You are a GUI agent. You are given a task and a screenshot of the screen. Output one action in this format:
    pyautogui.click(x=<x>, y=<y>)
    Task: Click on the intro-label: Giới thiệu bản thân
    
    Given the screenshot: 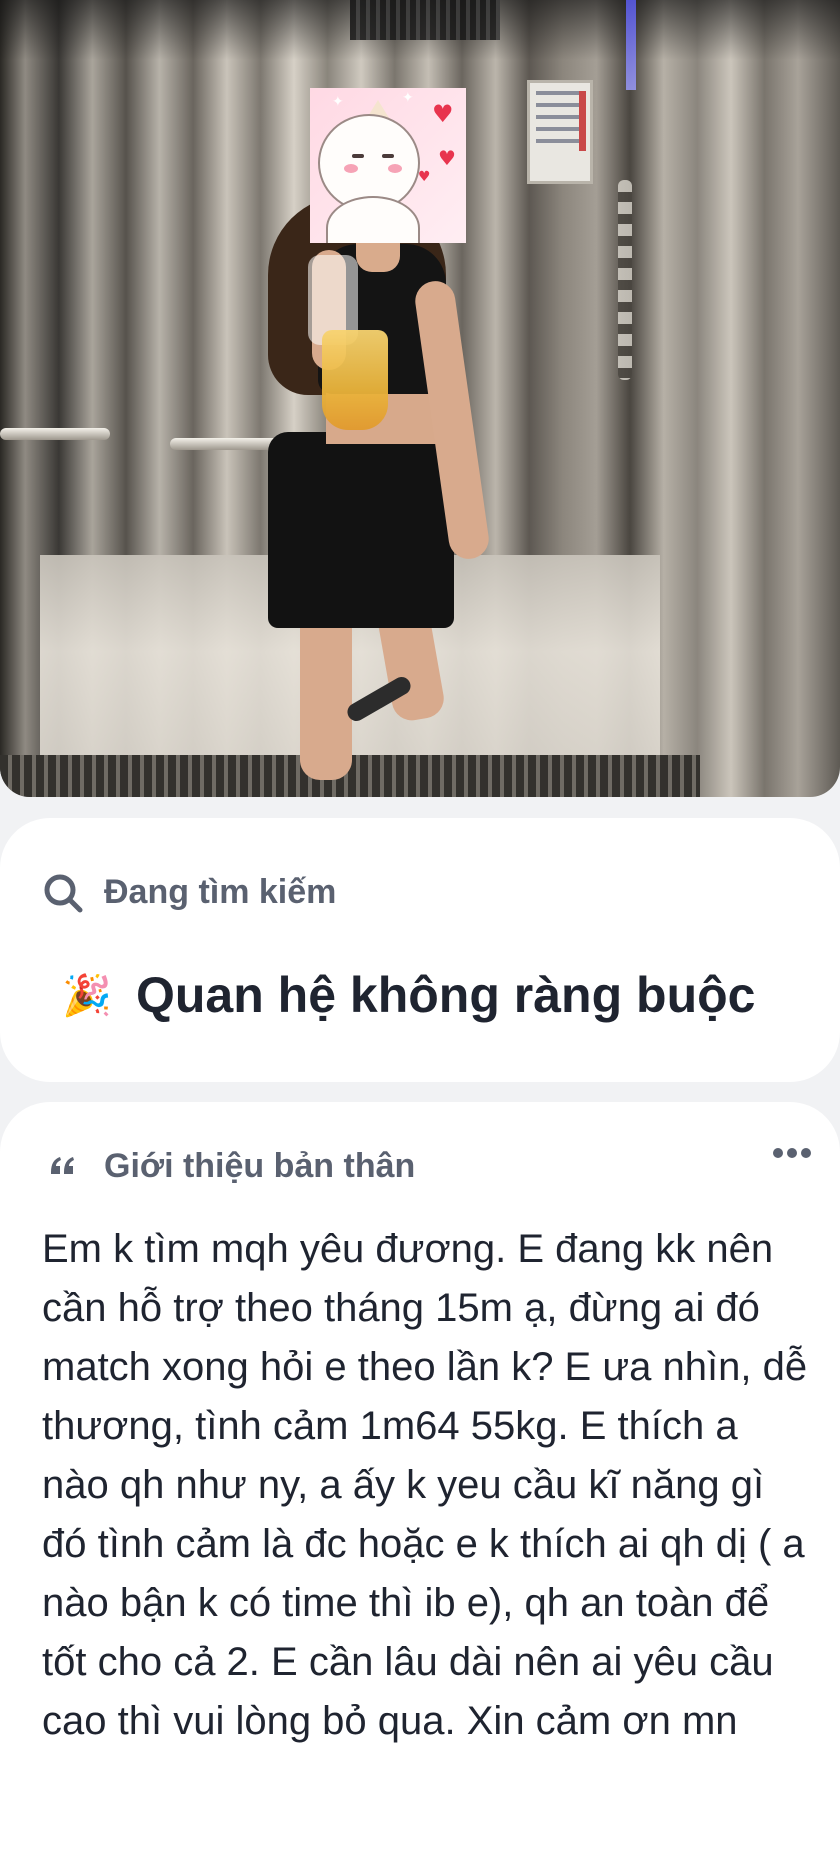 What is the action you would take?
    pyautogui.click(x=260, y=1166)
    